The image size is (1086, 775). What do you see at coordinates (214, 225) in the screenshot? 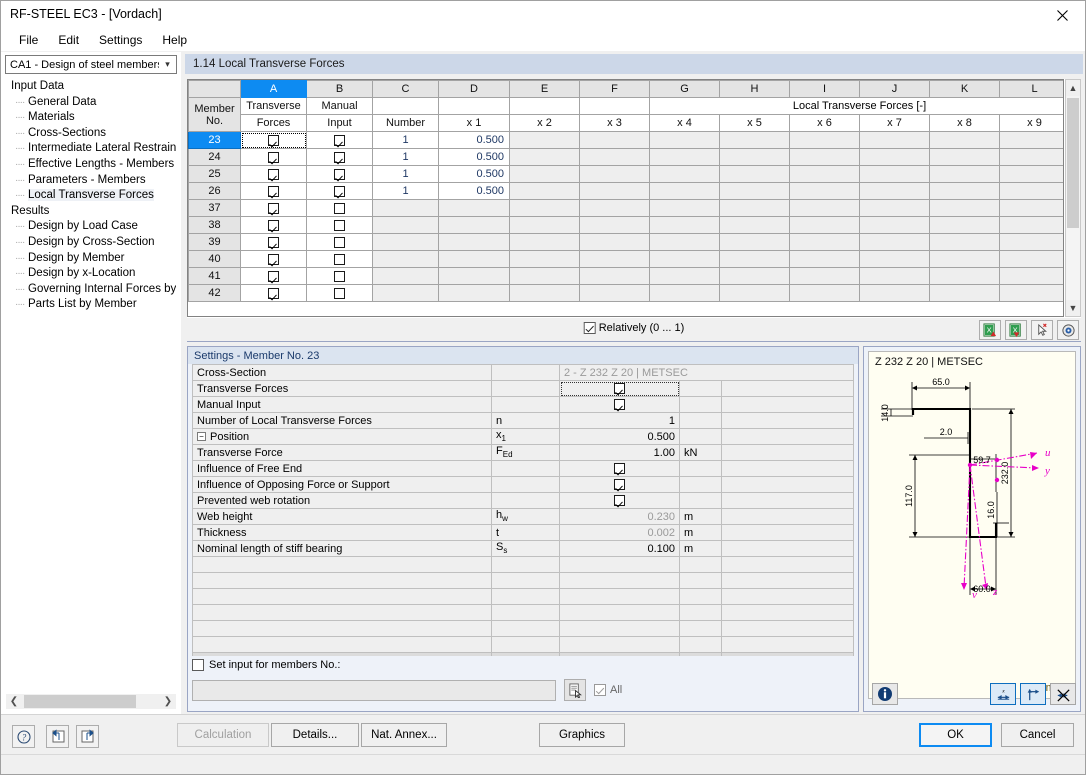
I see `row-member-no: 38` at bounding box center [214, 225].